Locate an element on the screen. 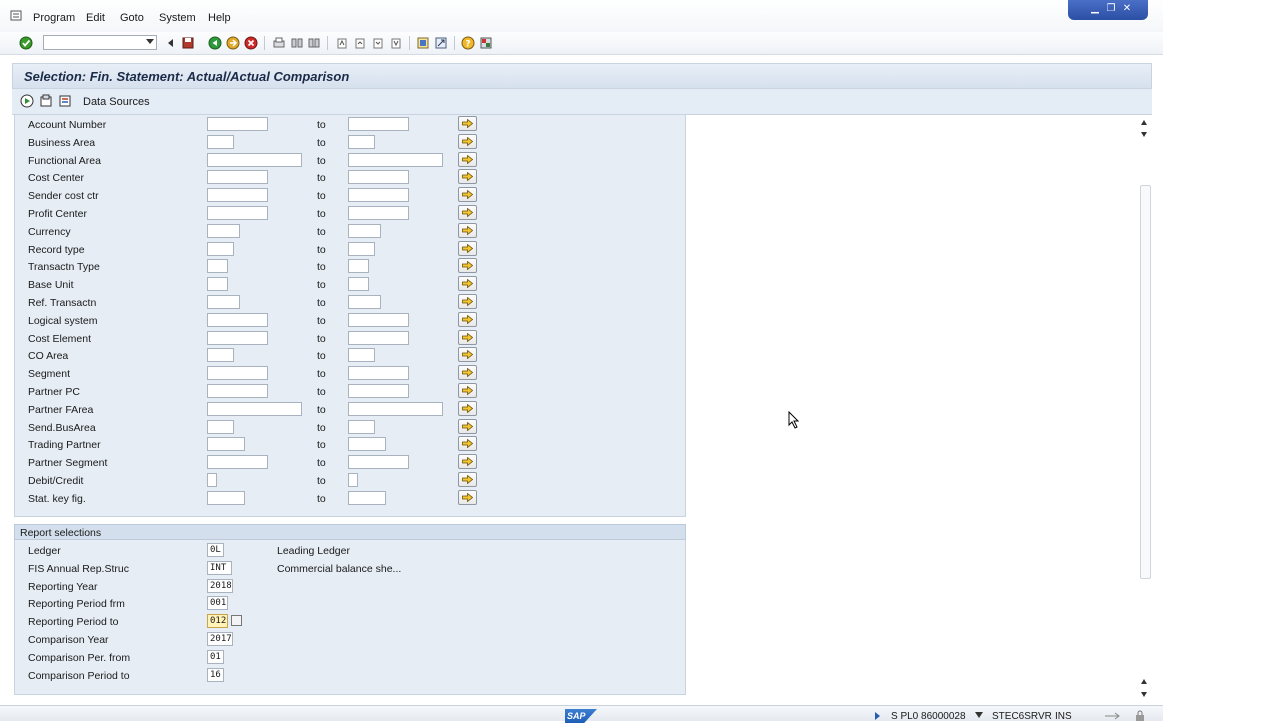 This screenshot has height=723, width=1280. value-help-icon is located at coordinates (236, 621).